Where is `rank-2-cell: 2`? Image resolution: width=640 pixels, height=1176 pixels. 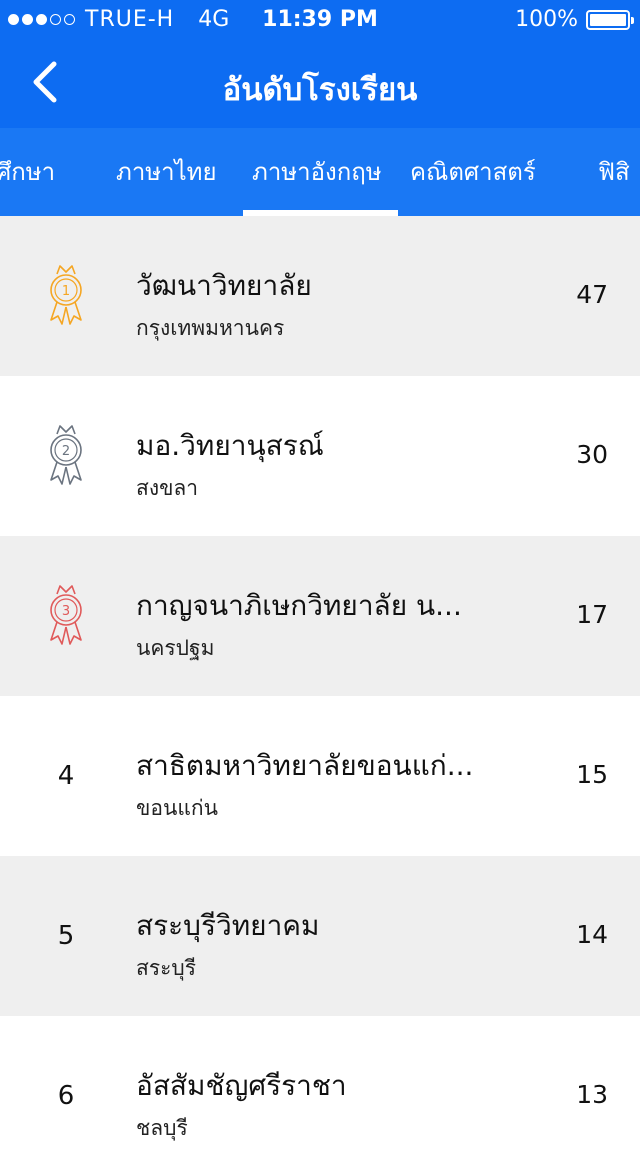 rank-2-cell: 2 is located at coordinates (66, 456).